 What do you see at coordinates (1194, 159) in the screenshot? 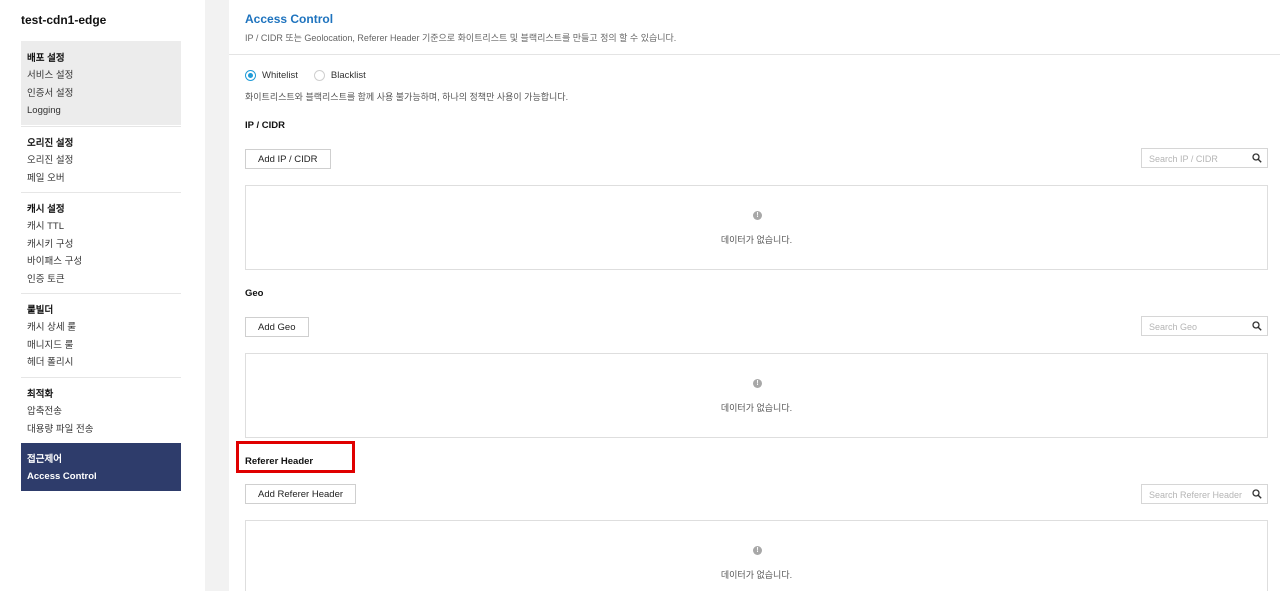
I see `search-ip-cidr-input` at bounding box center [1194, 159].